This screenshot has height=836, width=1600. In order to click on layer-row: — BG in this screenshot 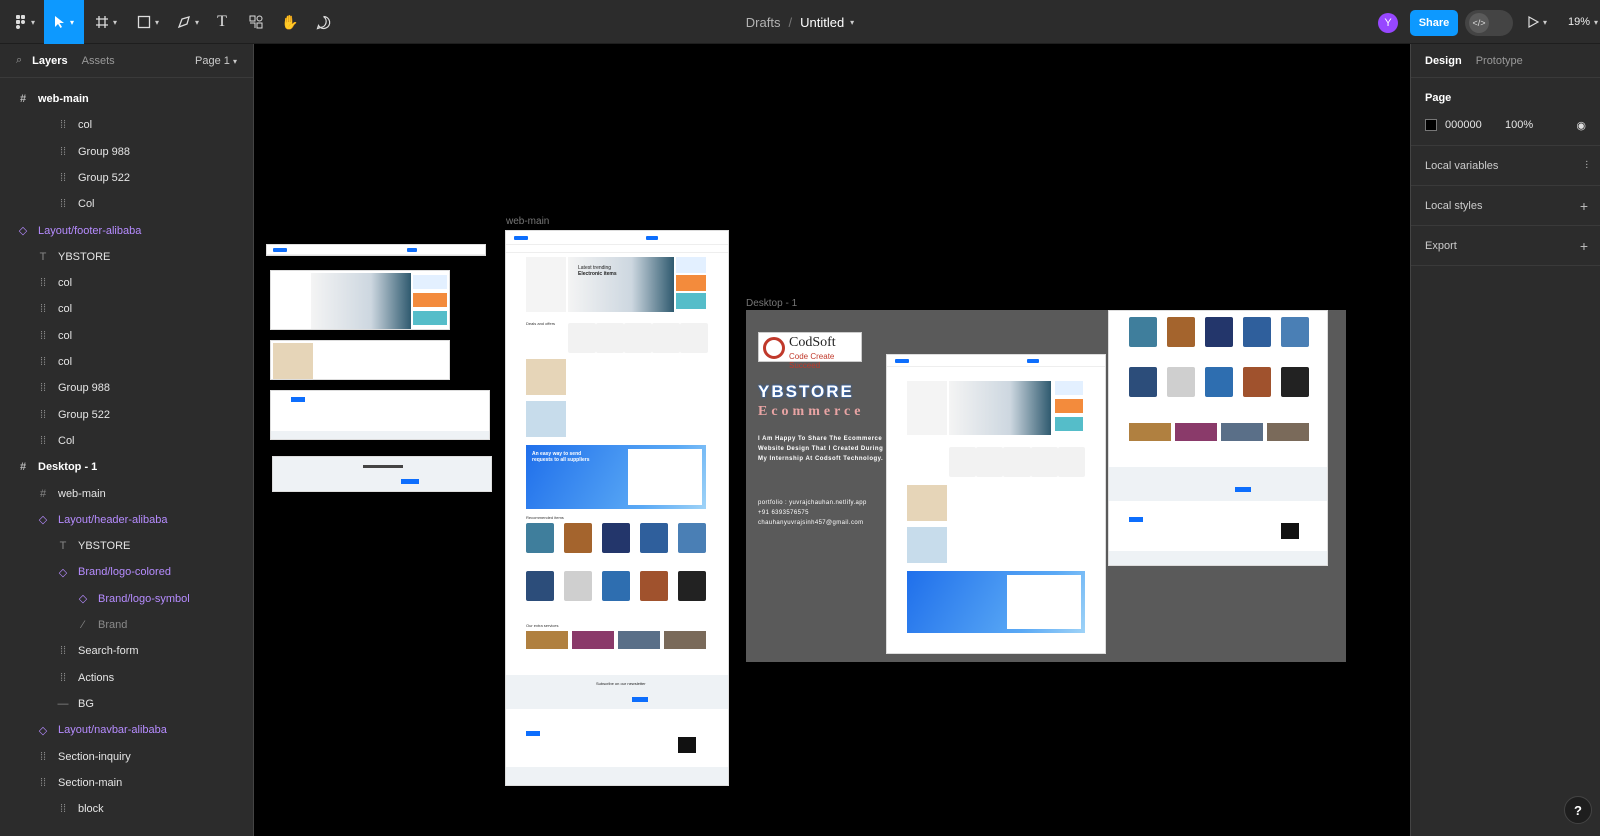, I will do `click(126, 704)`.